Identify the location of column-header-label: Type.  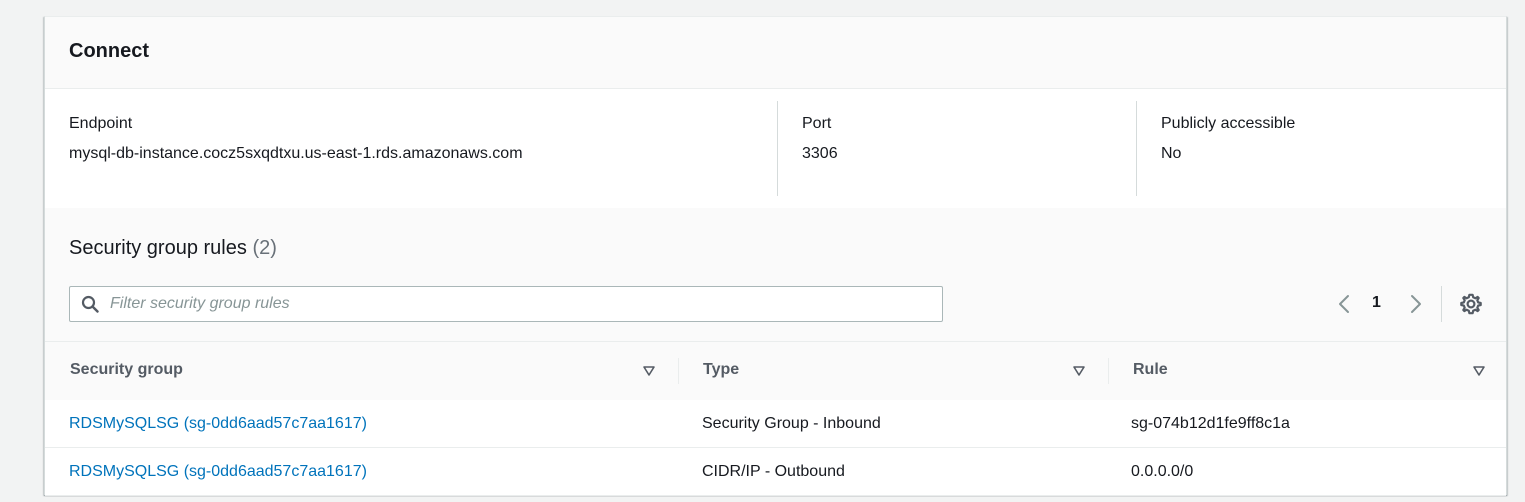
(721, 369).